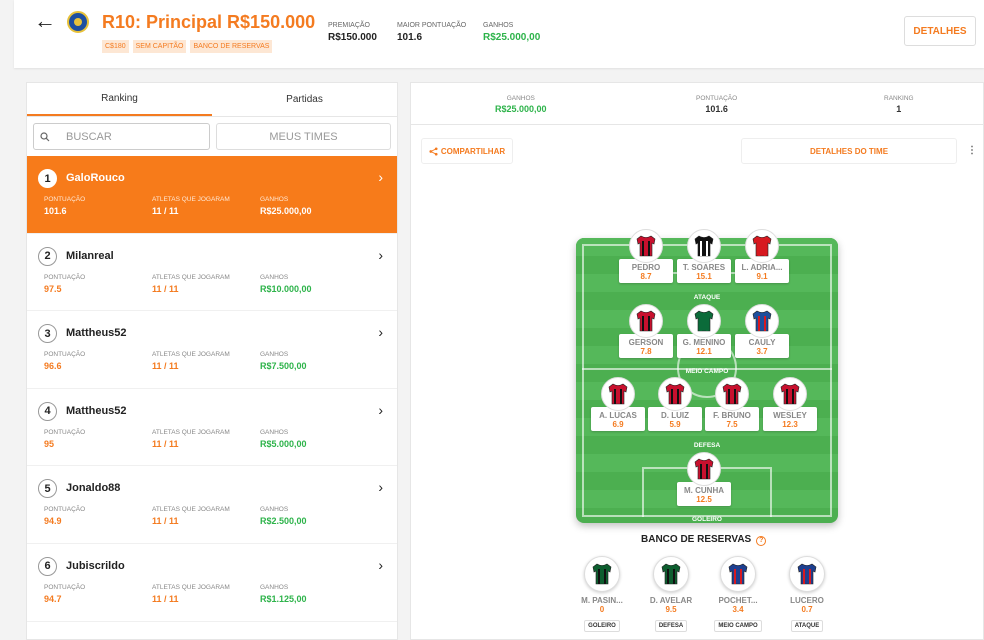 Image resolution: width=984 pixels, height=640 pixels. What do you see at coordinates (704, 331) in the screenshot?
I see `player-card: G. MENINO 12.1` at bounding box center [704, 331].